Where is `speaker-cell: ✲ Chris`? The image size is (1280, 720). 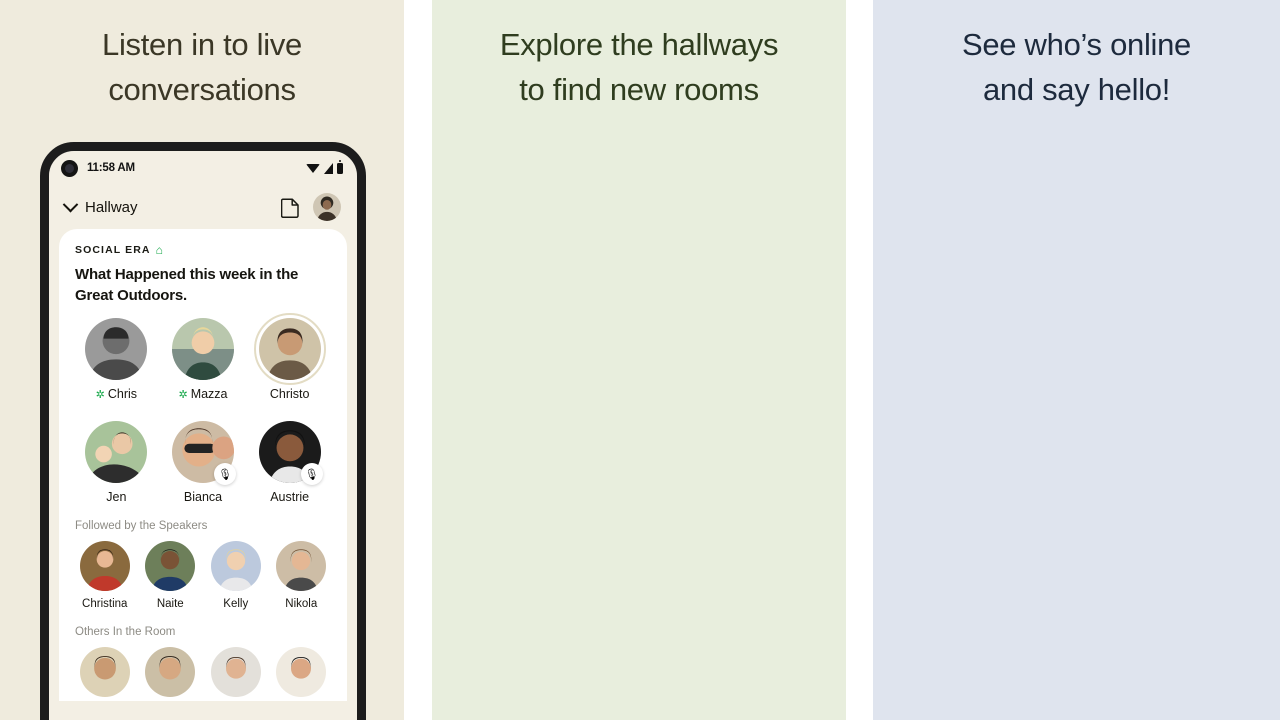 speaker-cell: ✲ Chris is located at coordinates (116, 359).